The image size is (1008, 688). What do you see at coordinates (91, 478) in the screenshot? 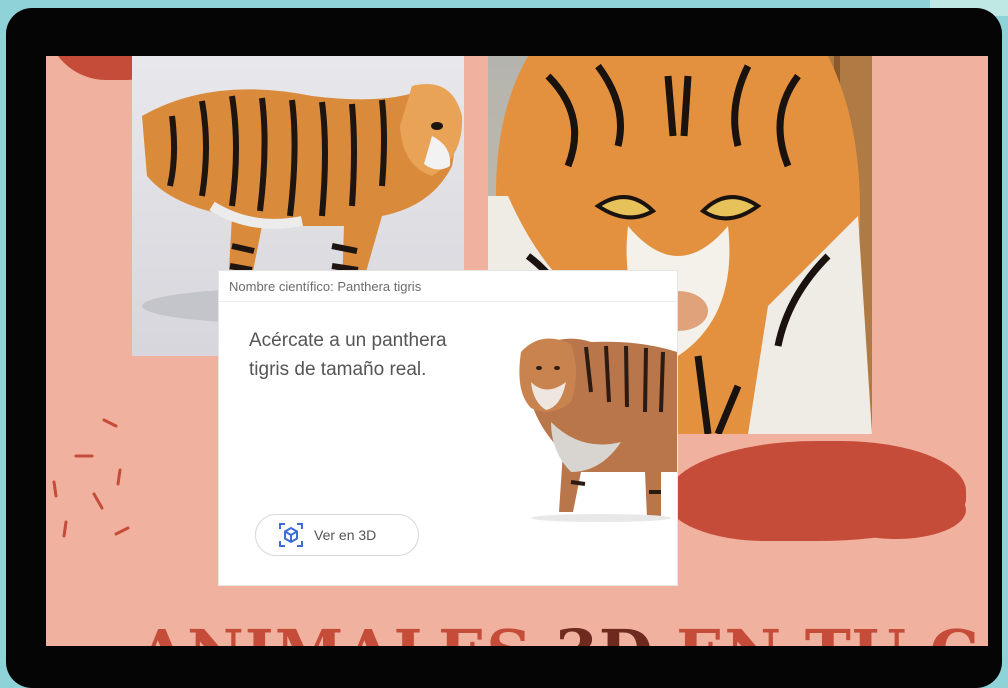
I see `decor-tick-marks` at bounding box center [91, 478].